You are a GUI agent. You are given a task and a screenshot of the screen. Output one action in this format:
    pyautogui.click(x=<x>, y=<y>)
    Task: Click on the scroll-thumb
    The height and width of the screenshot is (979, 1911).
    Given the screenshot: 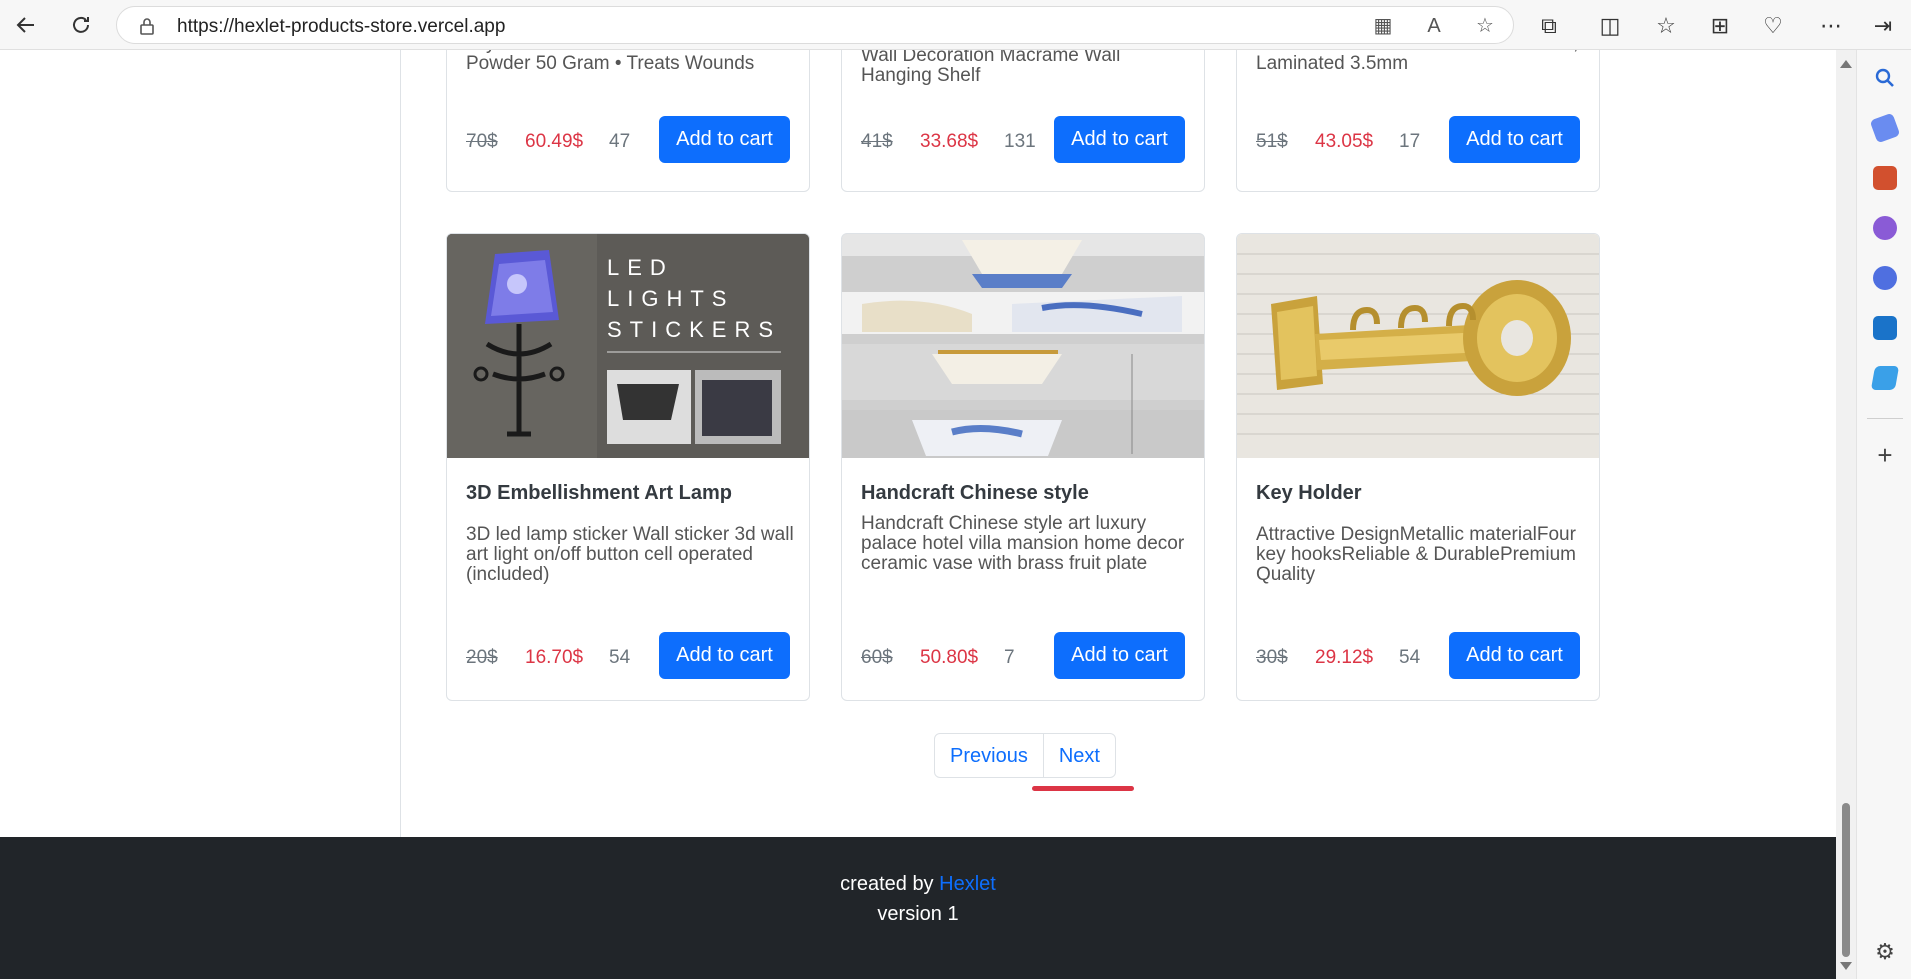 What is the action you would take?
    pyautogui.click(x=1846, y=880)
    